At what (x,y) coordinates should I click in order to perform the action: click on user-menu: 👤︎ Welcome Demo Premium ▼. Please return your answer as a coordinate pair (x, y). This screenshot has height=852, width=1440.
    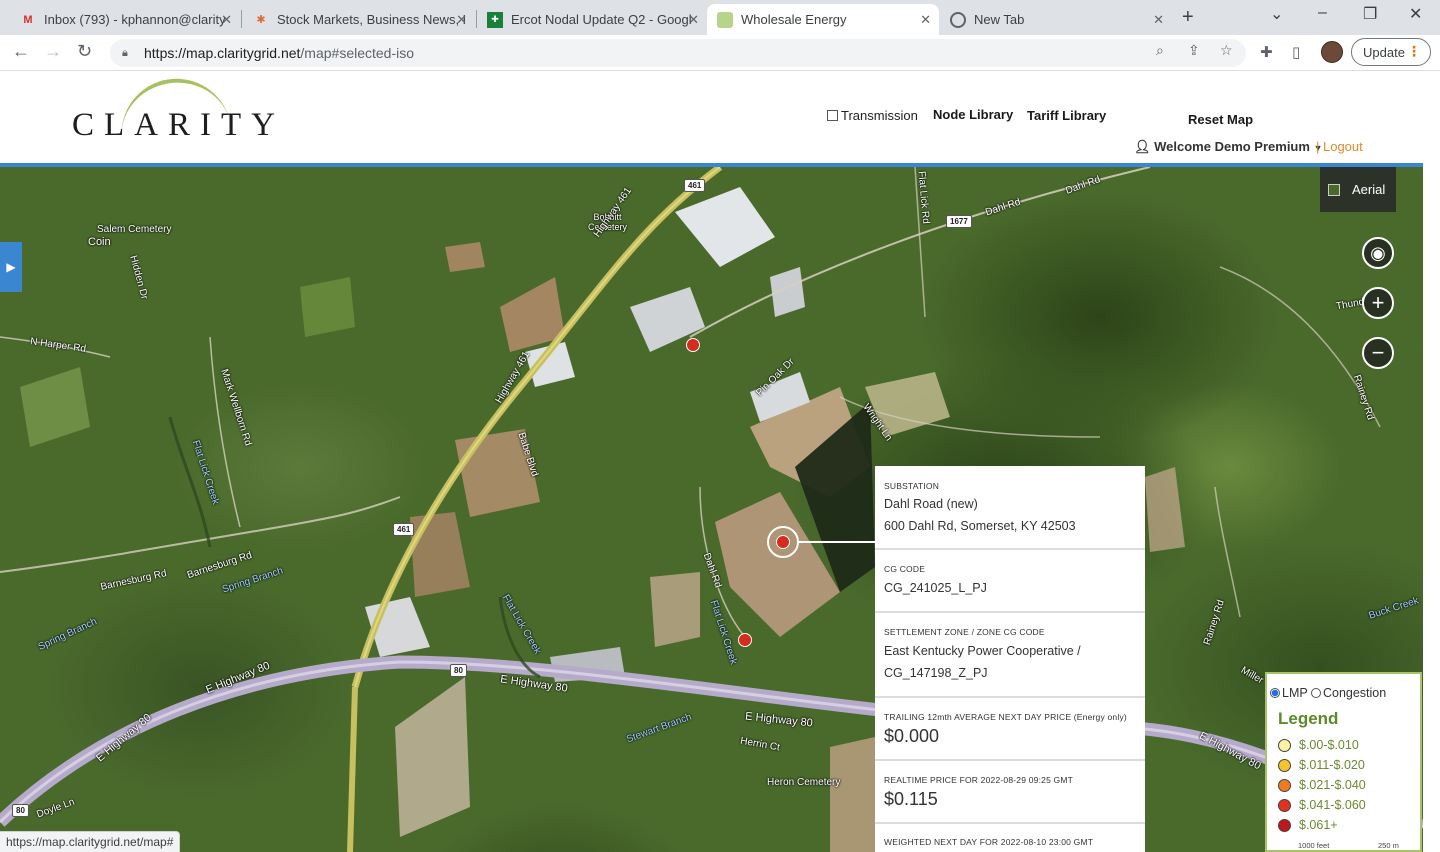
    Looking at the image, I should click on (1228, 147).